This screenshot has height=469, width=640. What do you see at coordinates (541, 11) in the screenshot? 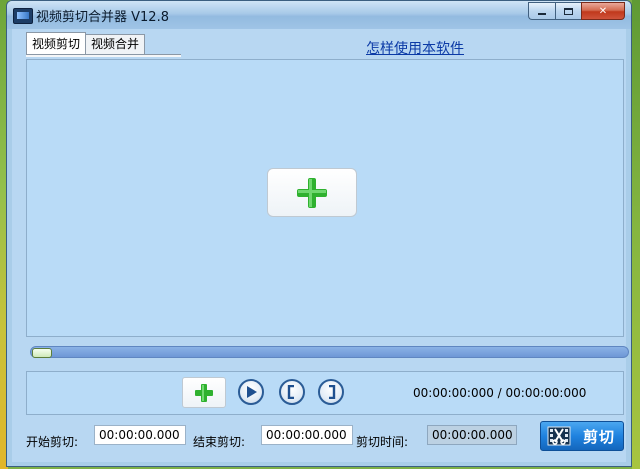
I see `minimize-button` at bounding box center [541, 11].